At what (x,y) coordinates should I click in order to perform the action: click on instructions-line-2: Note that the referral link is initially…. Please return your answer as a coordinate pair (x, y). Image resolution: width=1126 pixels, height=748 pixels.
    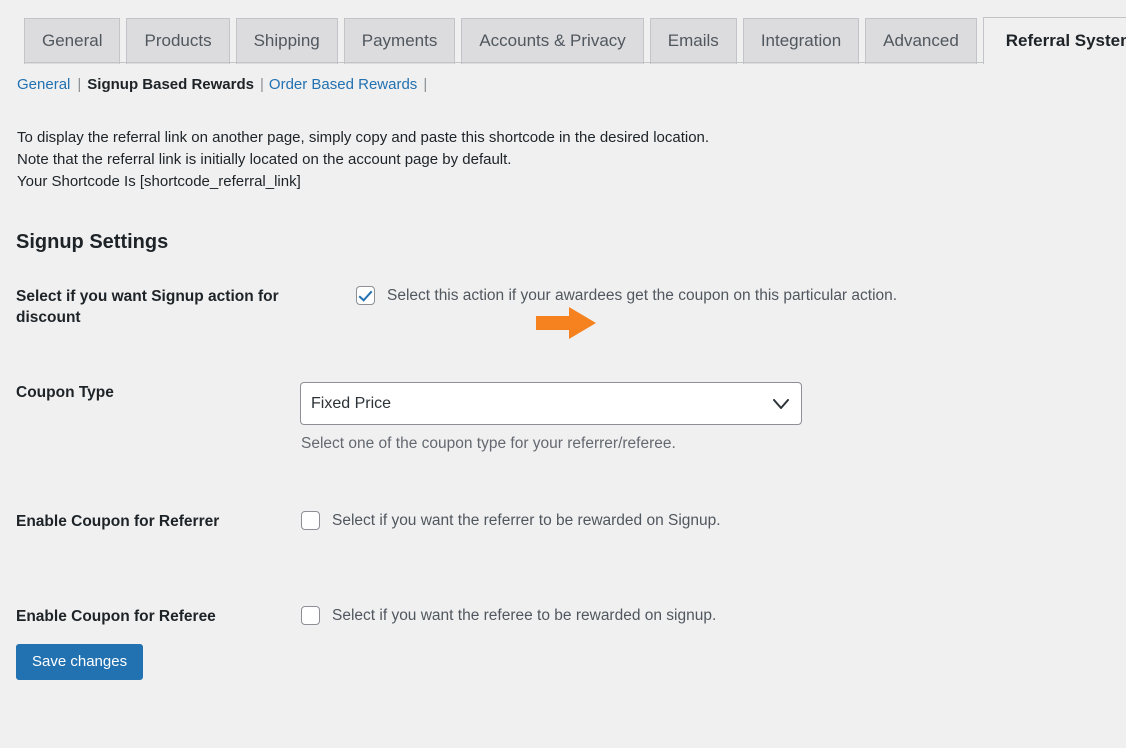
    Looking at the image, I should click on (264, 159).